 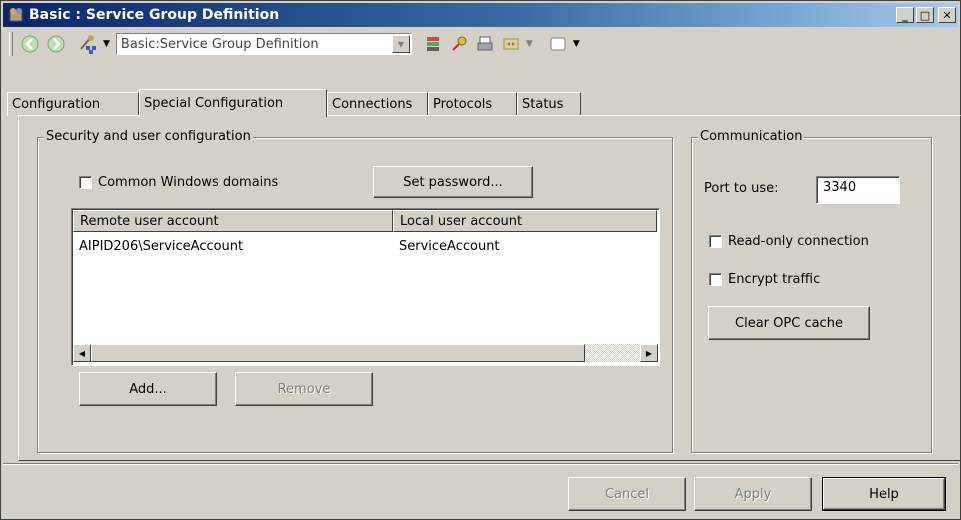 I want to click on apply-button: Apply, so click(x=753, y=494).